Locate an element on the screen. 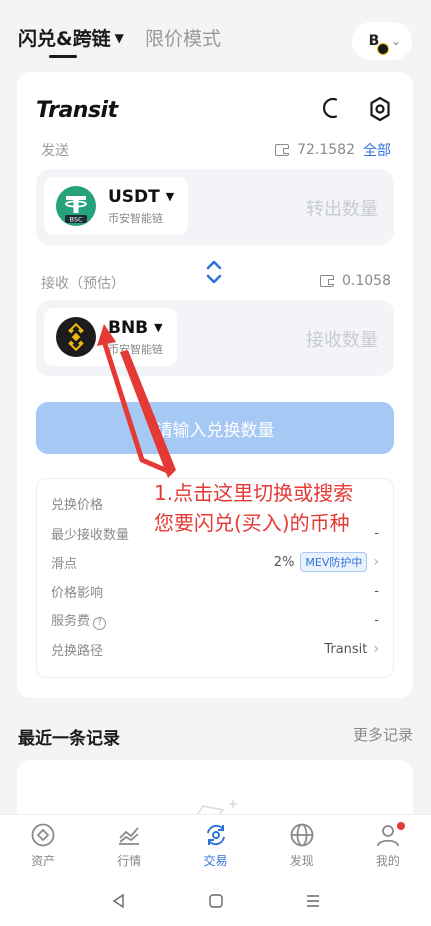 The width and height of the screenshot is (431, 926). mev-protection-badge: MEV防护中 is located at coordinates (334, 562).